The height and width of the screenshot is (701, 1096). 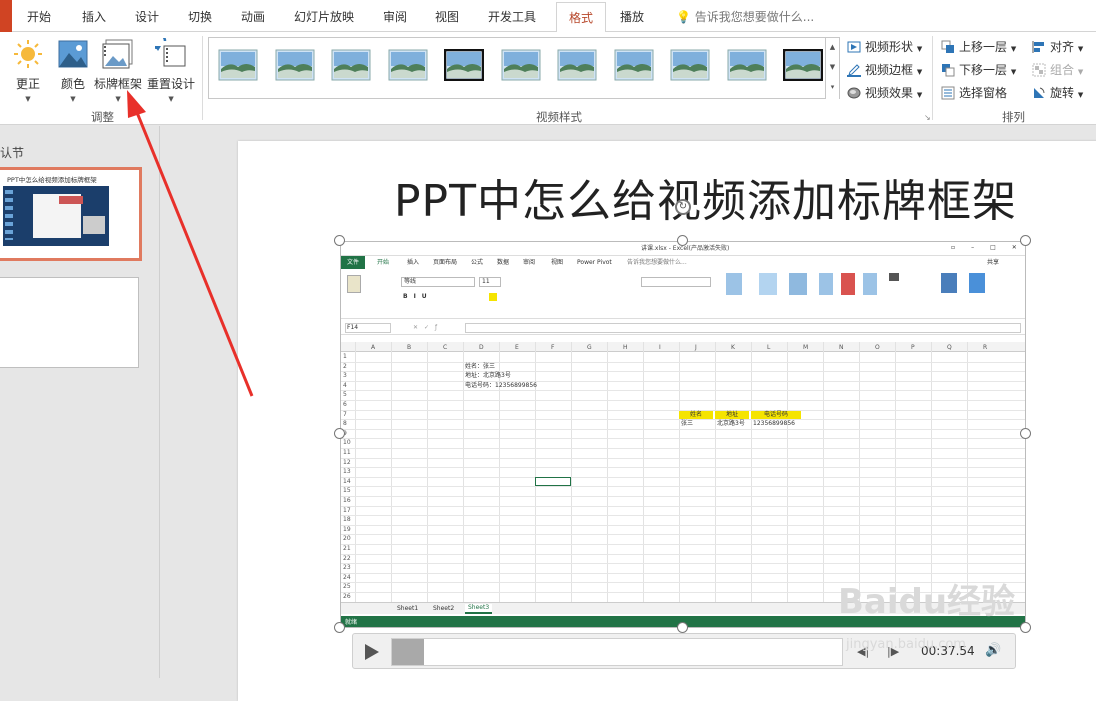 What do you see at coordinates (345, 385) in the screenshot?
I see `excel-row-header: 4` at bounding box center [345, 385].